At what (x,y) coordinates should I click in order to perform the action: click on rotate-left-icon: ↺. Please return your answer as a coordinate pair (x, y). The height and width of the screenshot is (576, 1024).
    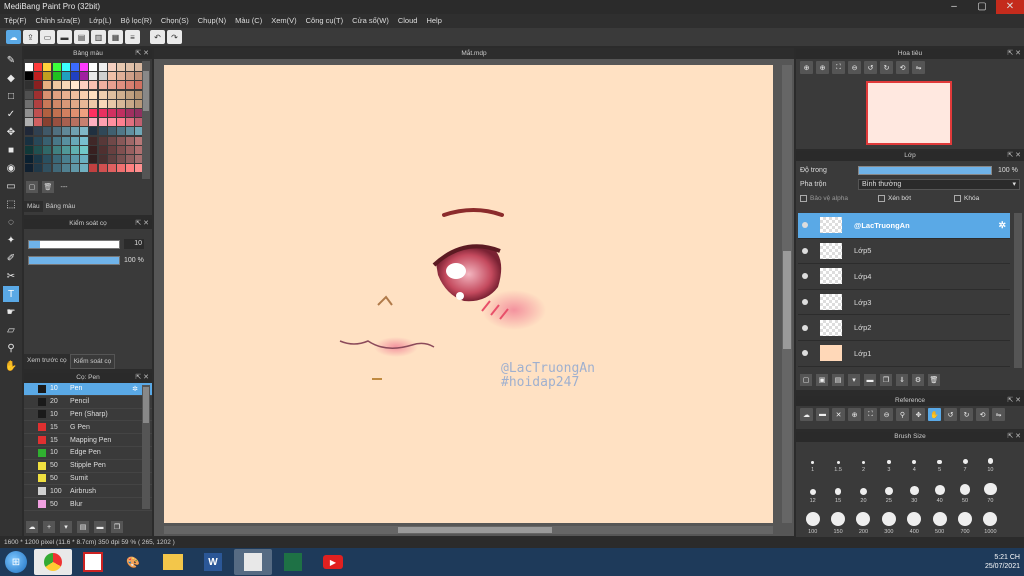
    Looking at the image, I should click on (870, 67).